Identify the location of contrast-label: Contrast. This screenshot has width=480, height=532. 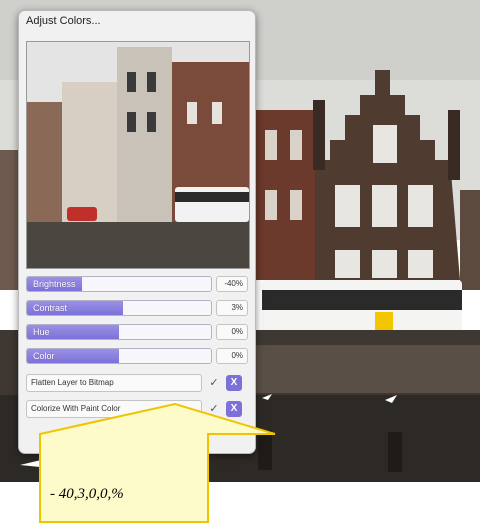
(50, 308).